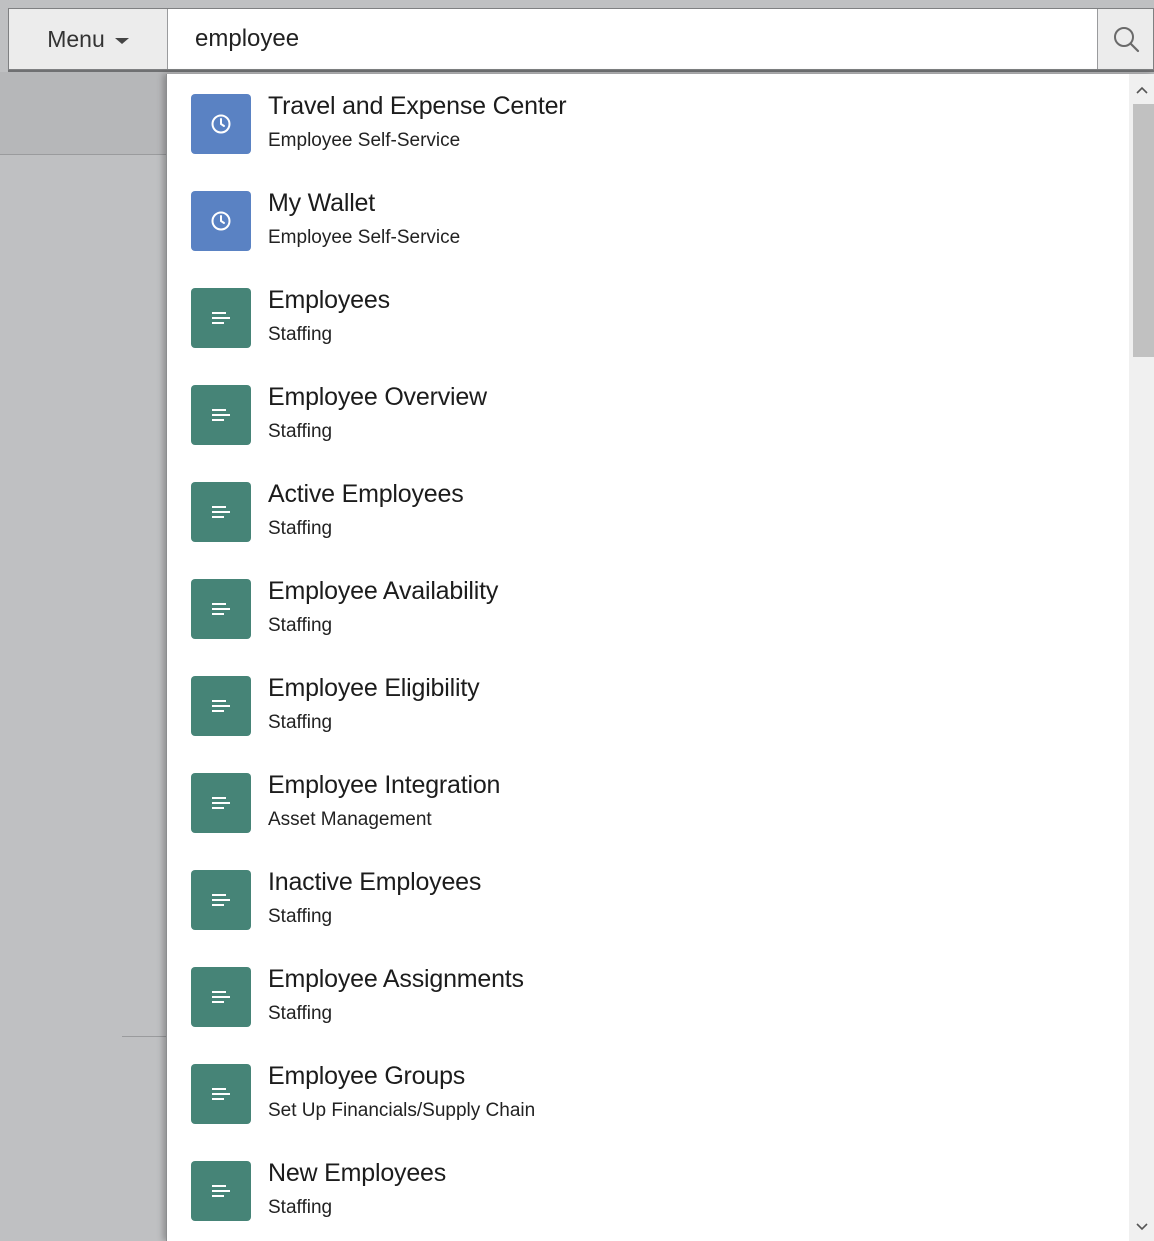 This screenshot has height=1241, width=1154. I want to click on scroll-up-button, so click(1141, 90).